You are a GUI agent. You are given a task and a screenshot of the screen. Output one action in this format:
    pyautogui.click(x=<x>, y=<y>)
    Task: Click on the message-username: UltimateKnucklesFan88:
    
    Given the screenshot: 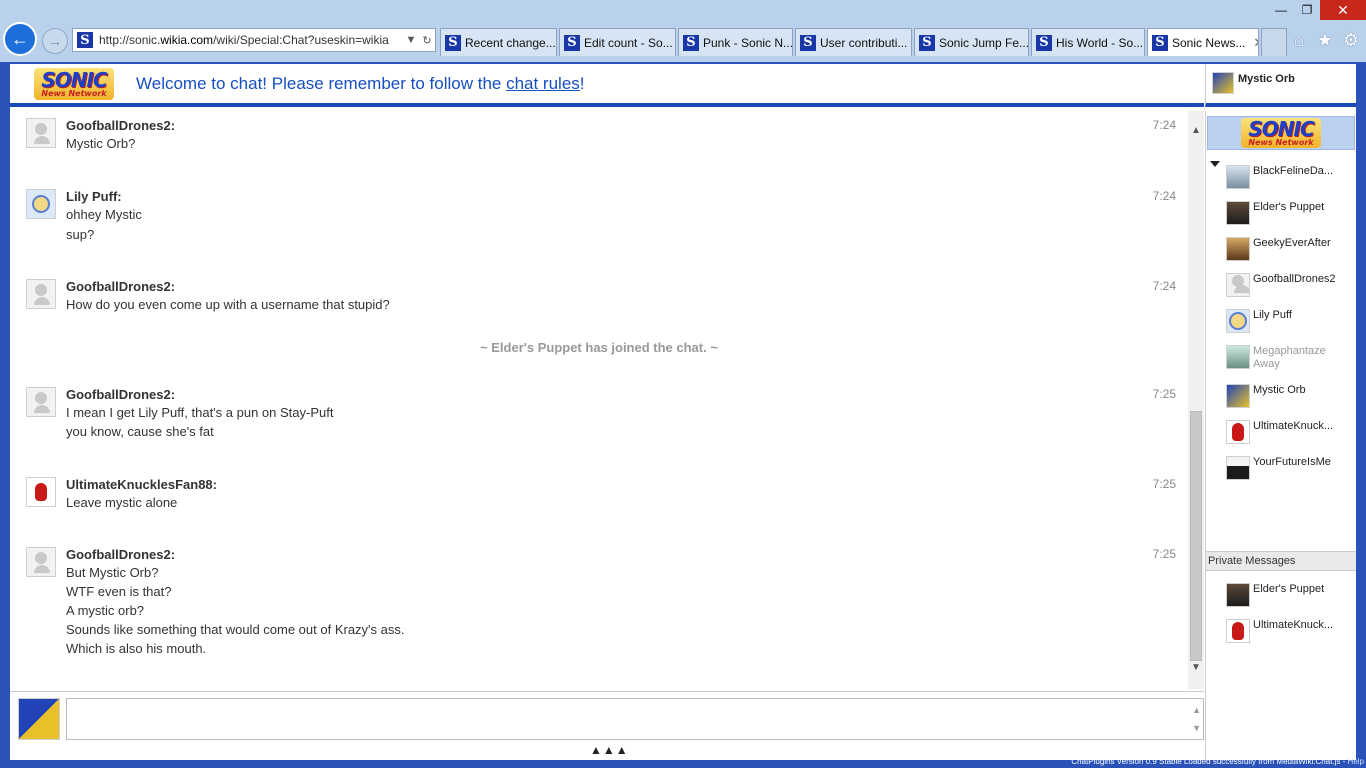 What is the action you would take?
    pyautogui.click(x=141, y=484)
    